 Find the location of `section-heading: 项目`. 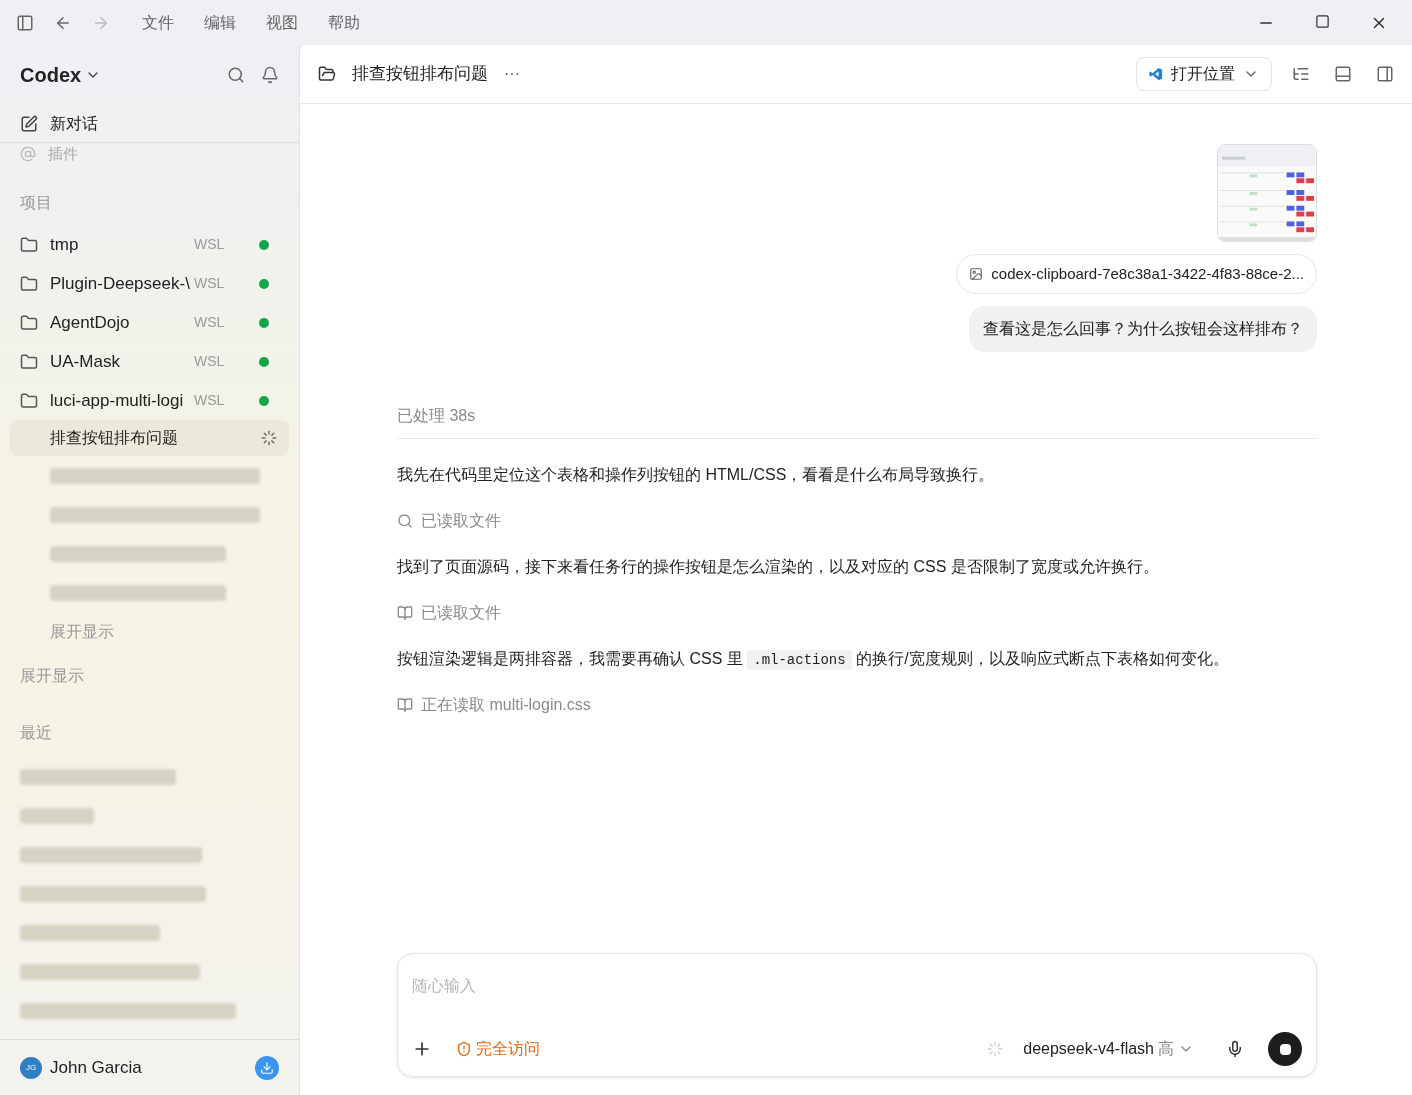

section-heading: 项目 is located at coordinates (36, 203).